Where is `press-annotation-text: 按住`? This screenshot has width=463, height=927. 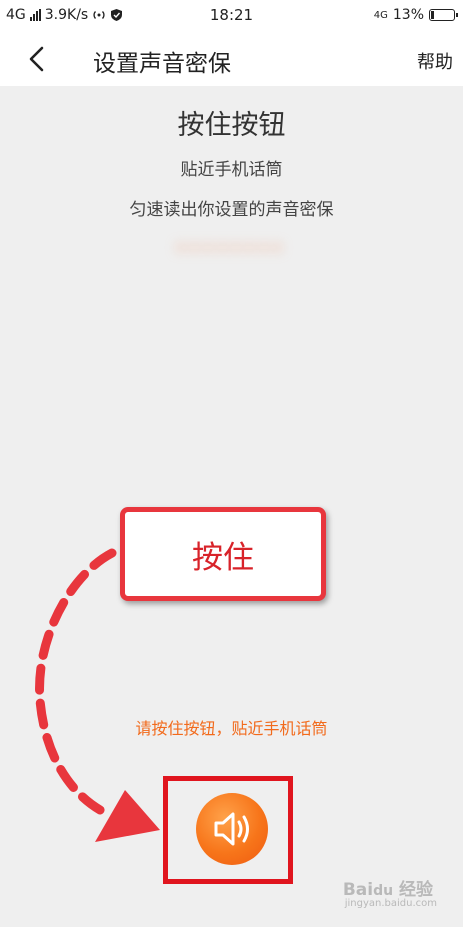 press-annotation-text: 按住 is located at coordinates (223, 557).